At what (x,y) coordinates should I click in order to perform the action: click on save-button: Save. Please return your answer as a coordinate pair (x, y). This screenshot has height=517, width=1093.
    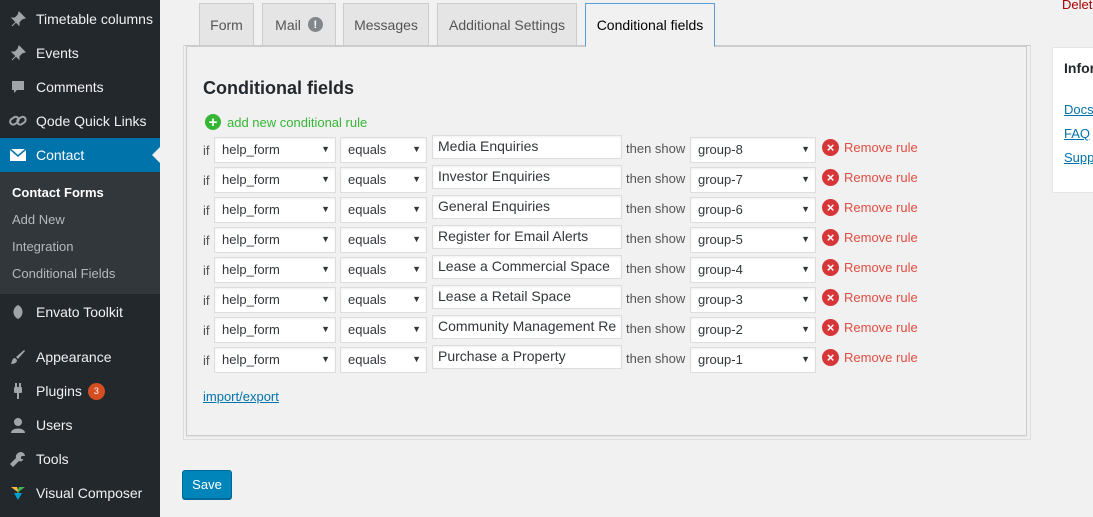
    Looking at the image, I should click on (207, 484).